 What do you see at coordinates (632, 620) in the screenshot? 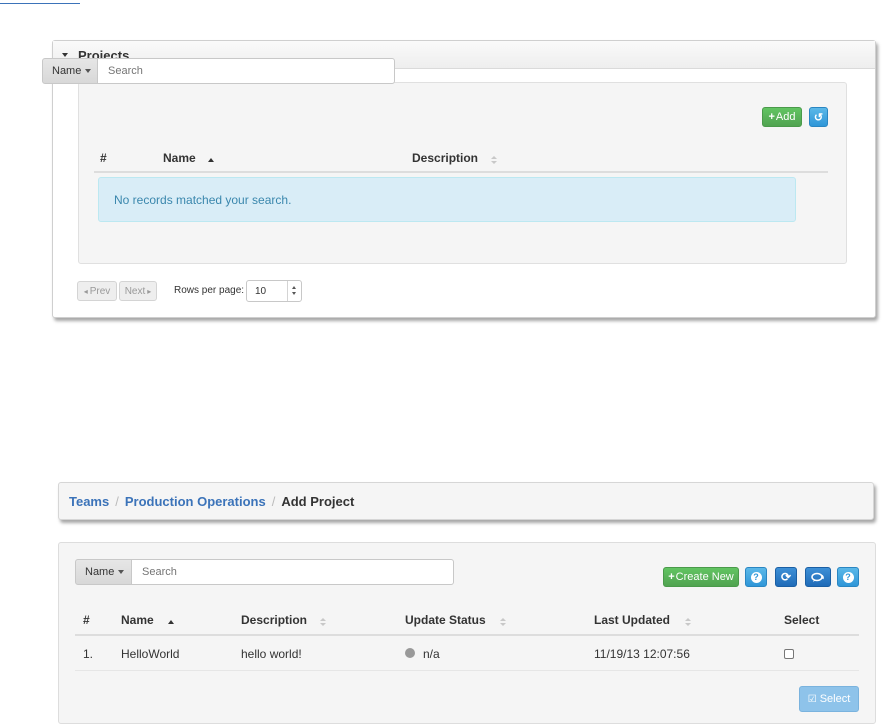
I see `column-header-last-updated: Last Updated` at bounding box center [632, 620].